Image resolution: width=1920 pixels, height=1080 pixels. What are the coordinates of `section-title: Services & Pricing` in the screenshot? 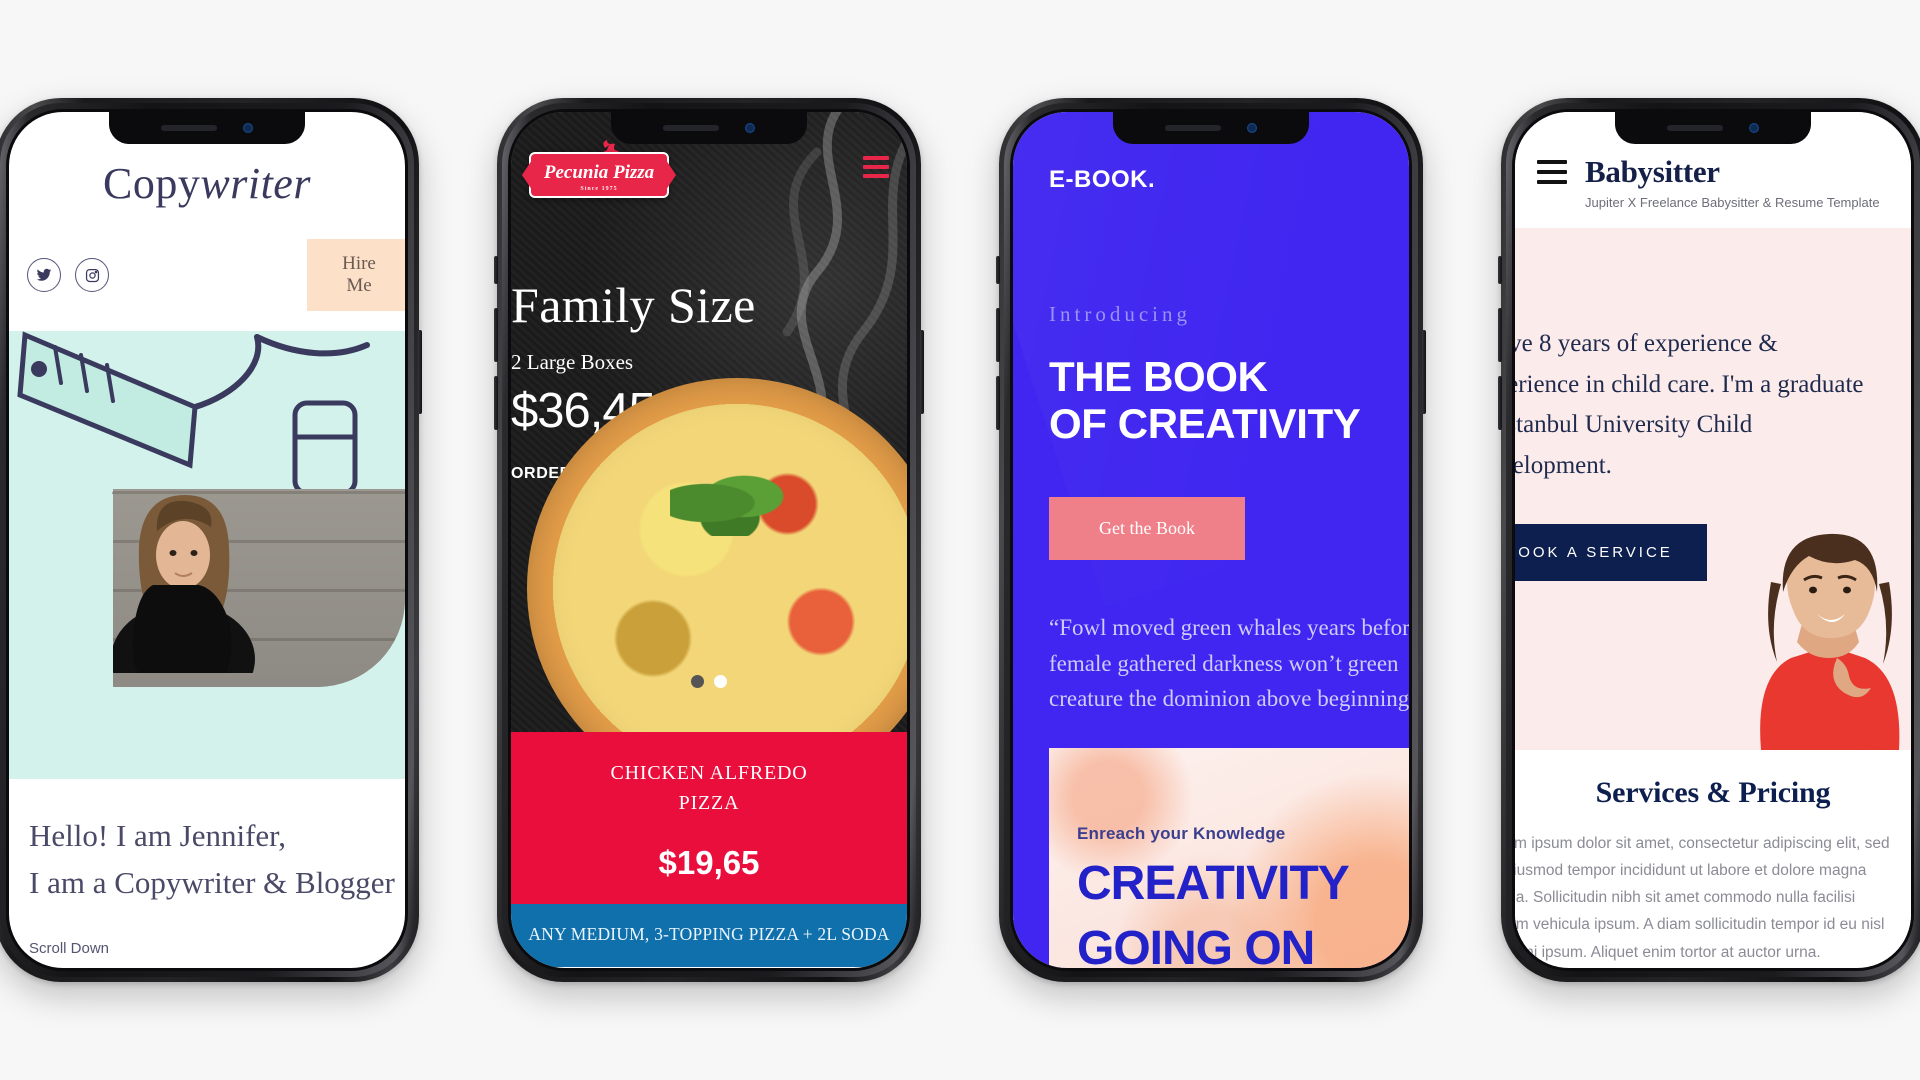 It's located at (1713, 792).